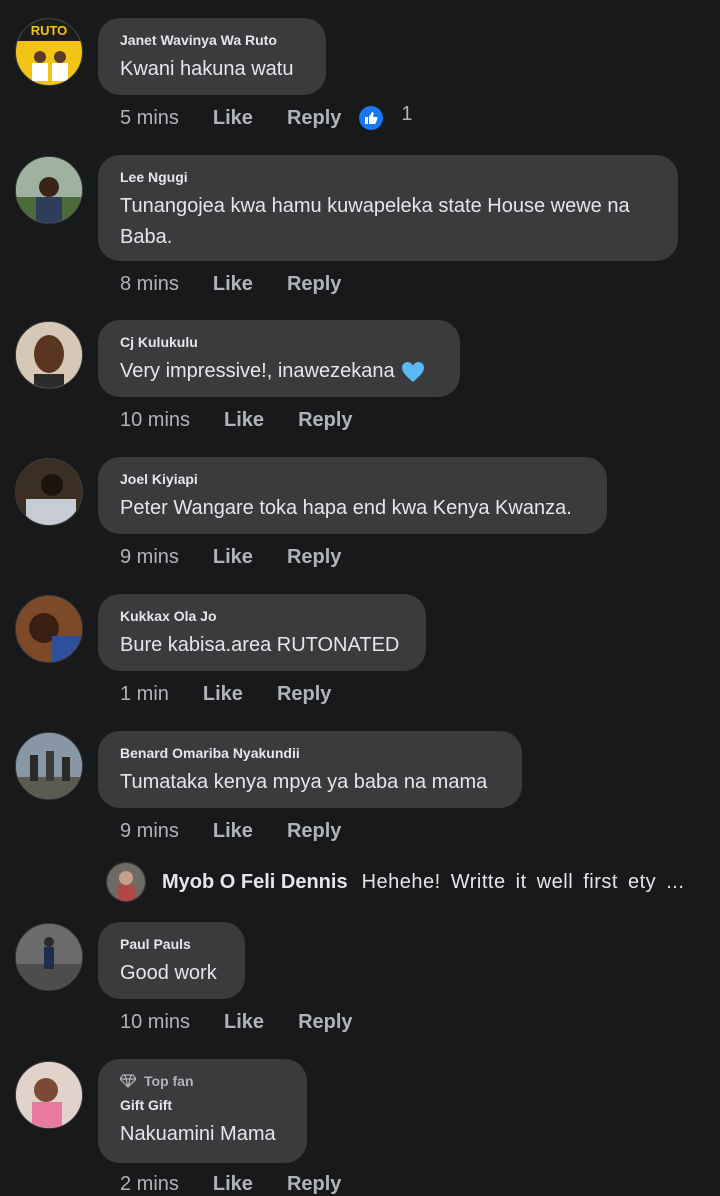 The height and width of the screenshot is (1196, 720). Describe the element at coordinates (262, 632) in the screenshot. I see `comment-bubble: Kukkax Ola Jo Bure kabisa.area RUTONATED` at that location.